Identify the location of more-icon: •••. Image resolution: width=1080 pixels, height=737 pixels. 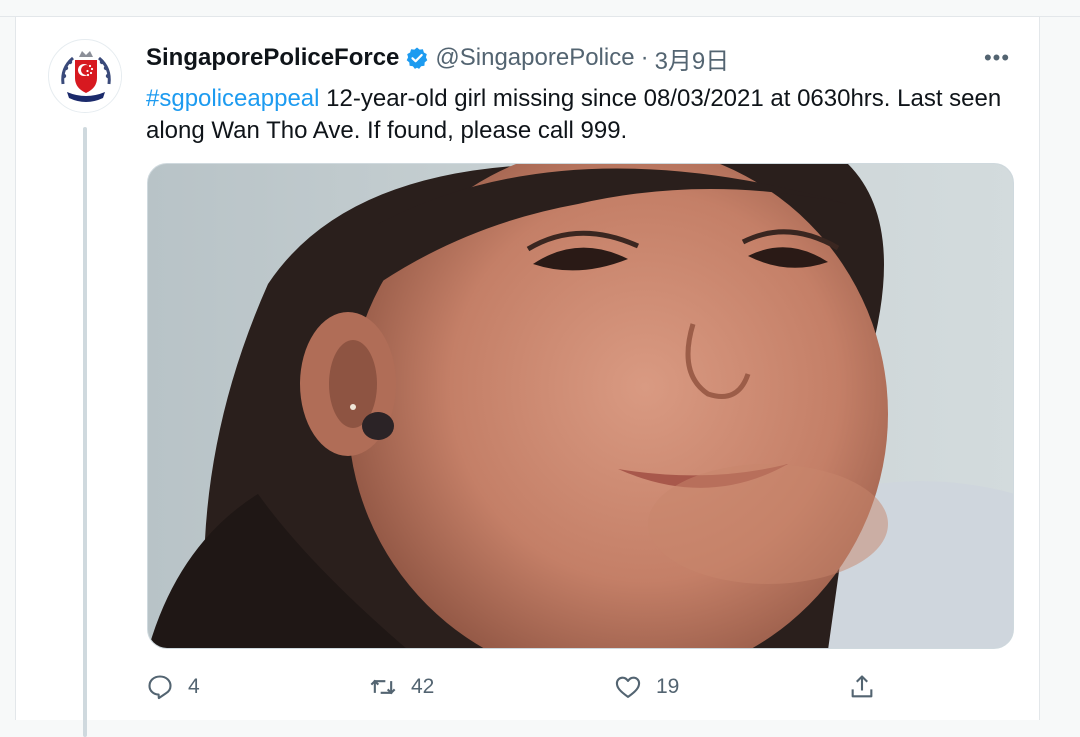
(997, 57).